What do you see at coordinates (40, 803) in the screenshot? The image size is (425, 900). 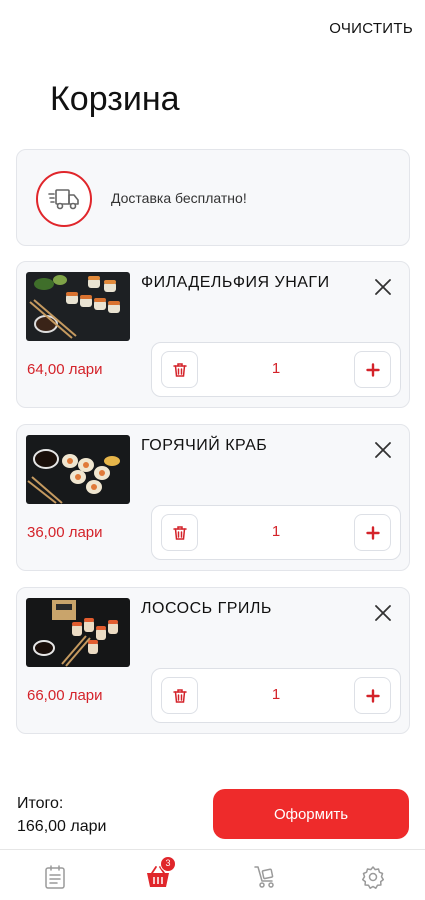 I see `total-label: Итого:` at bounding box center [40, 803].